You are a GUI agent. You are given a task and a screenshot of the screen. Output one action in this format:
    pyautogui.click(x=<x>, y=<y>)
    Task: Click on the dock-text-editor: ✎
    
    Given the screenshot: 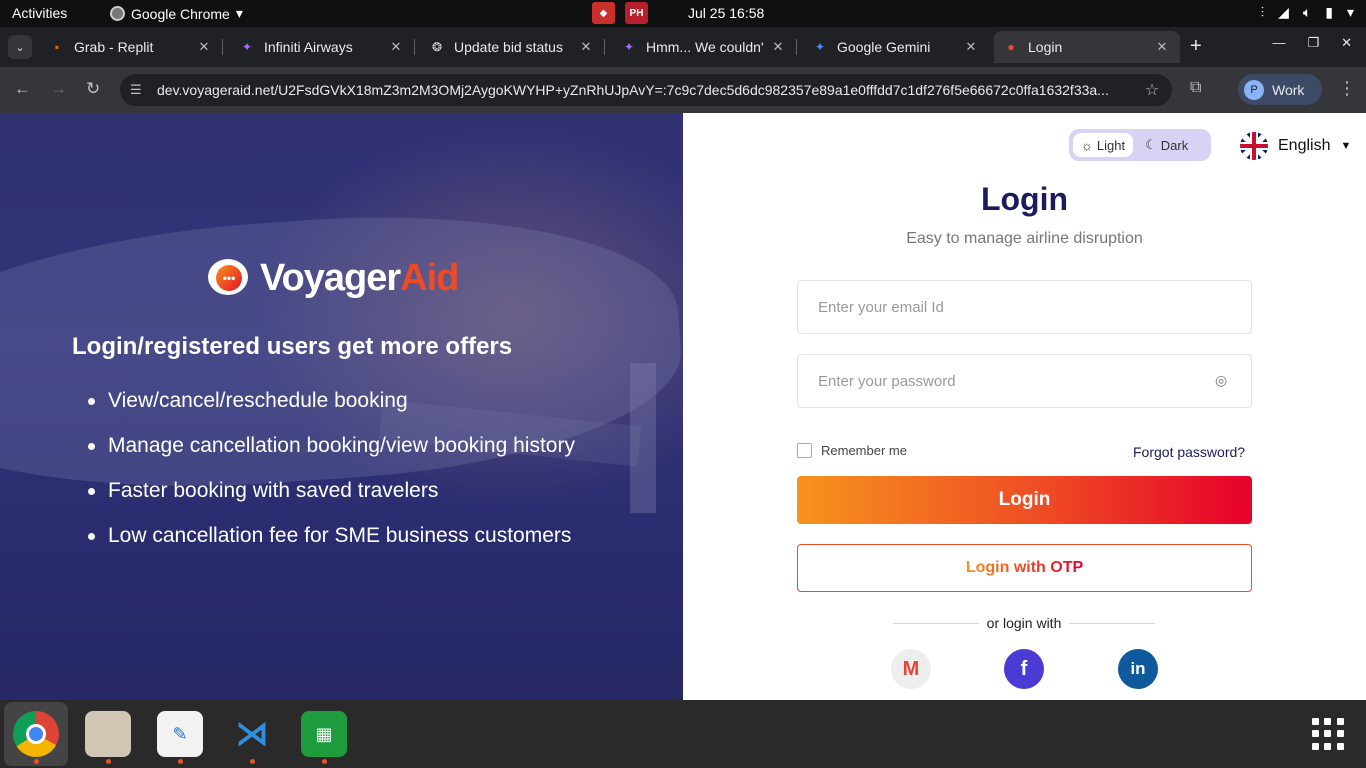 What is the action you would take?
    pyautogui.click(x=180, y=734)
    